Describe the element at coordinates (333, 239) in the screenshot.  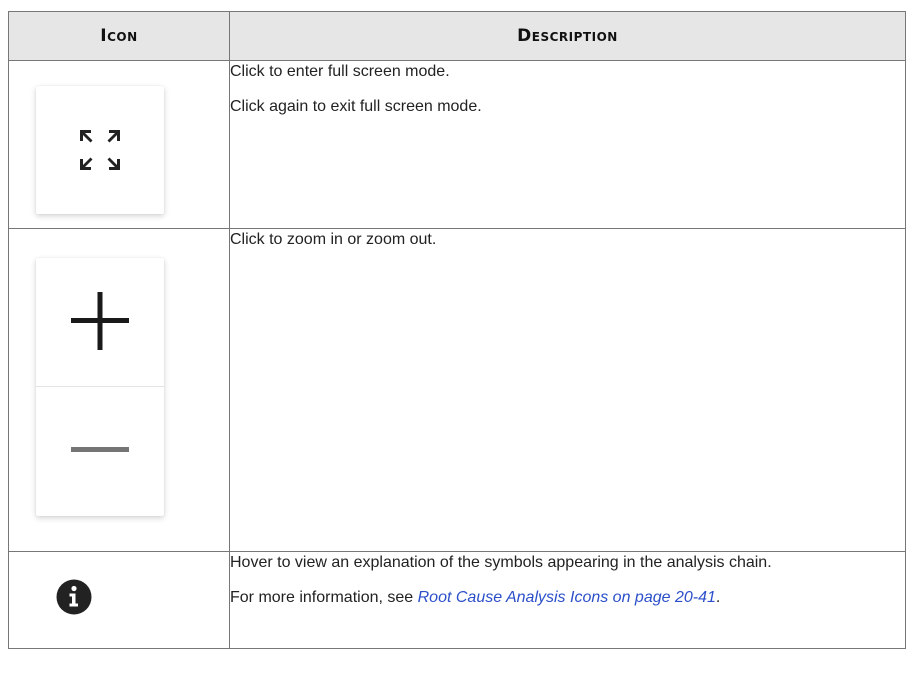
I see `description-line: Click to zoom in or zoom out.` at that location.